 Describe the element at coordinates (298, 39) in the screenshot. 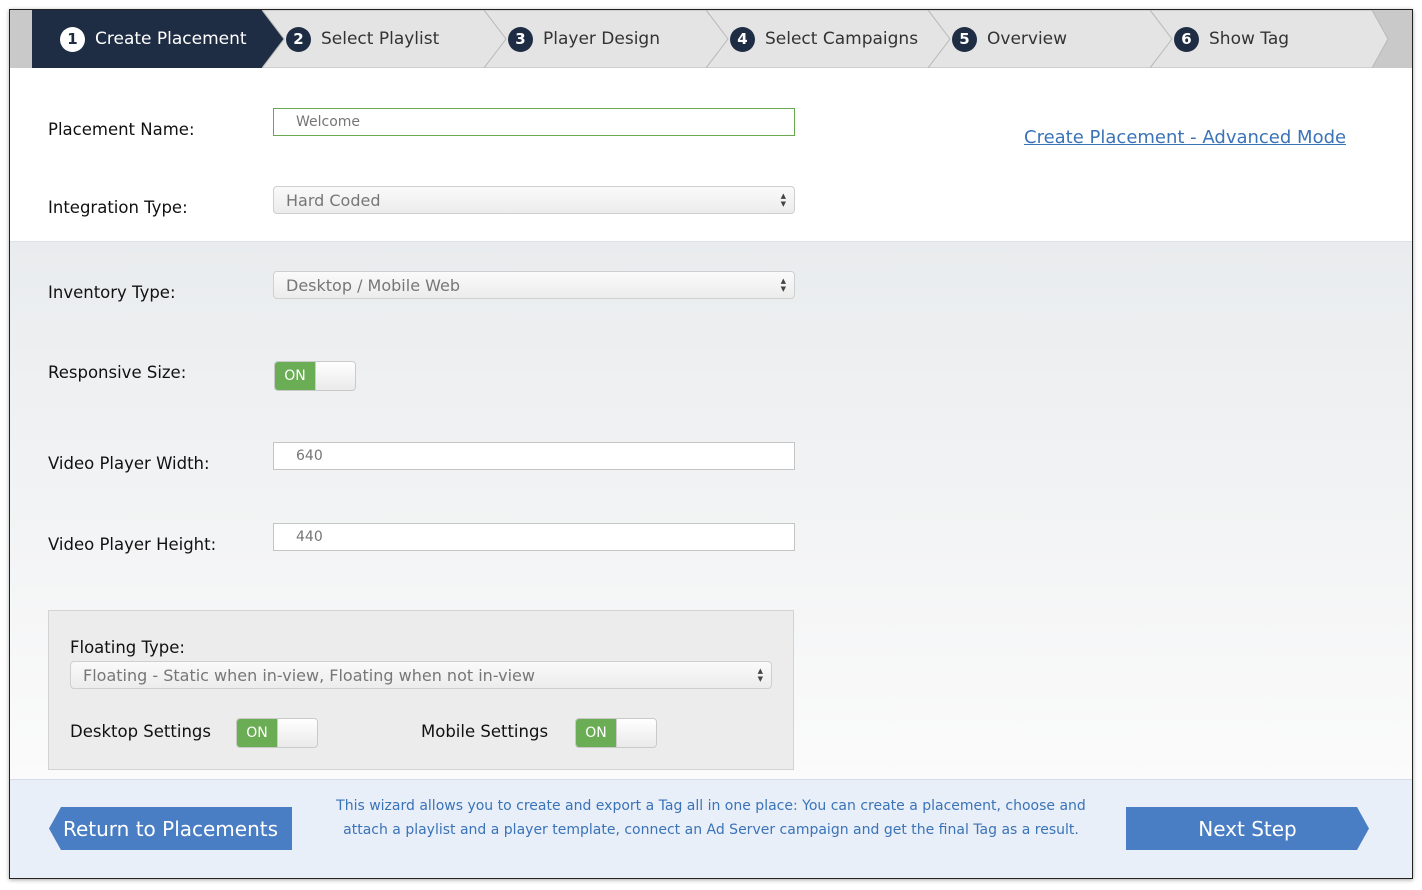

I see `step-number: 2` at that location.